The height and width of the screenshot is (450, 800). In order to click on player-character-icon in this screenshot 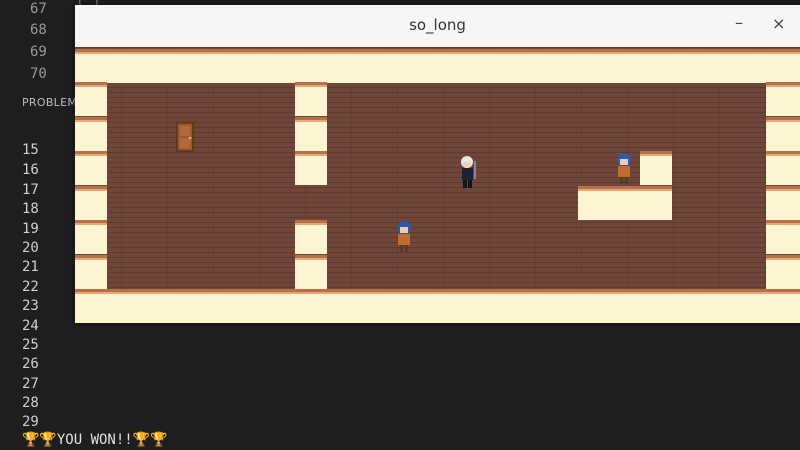, I will do `click(469, 171)`.